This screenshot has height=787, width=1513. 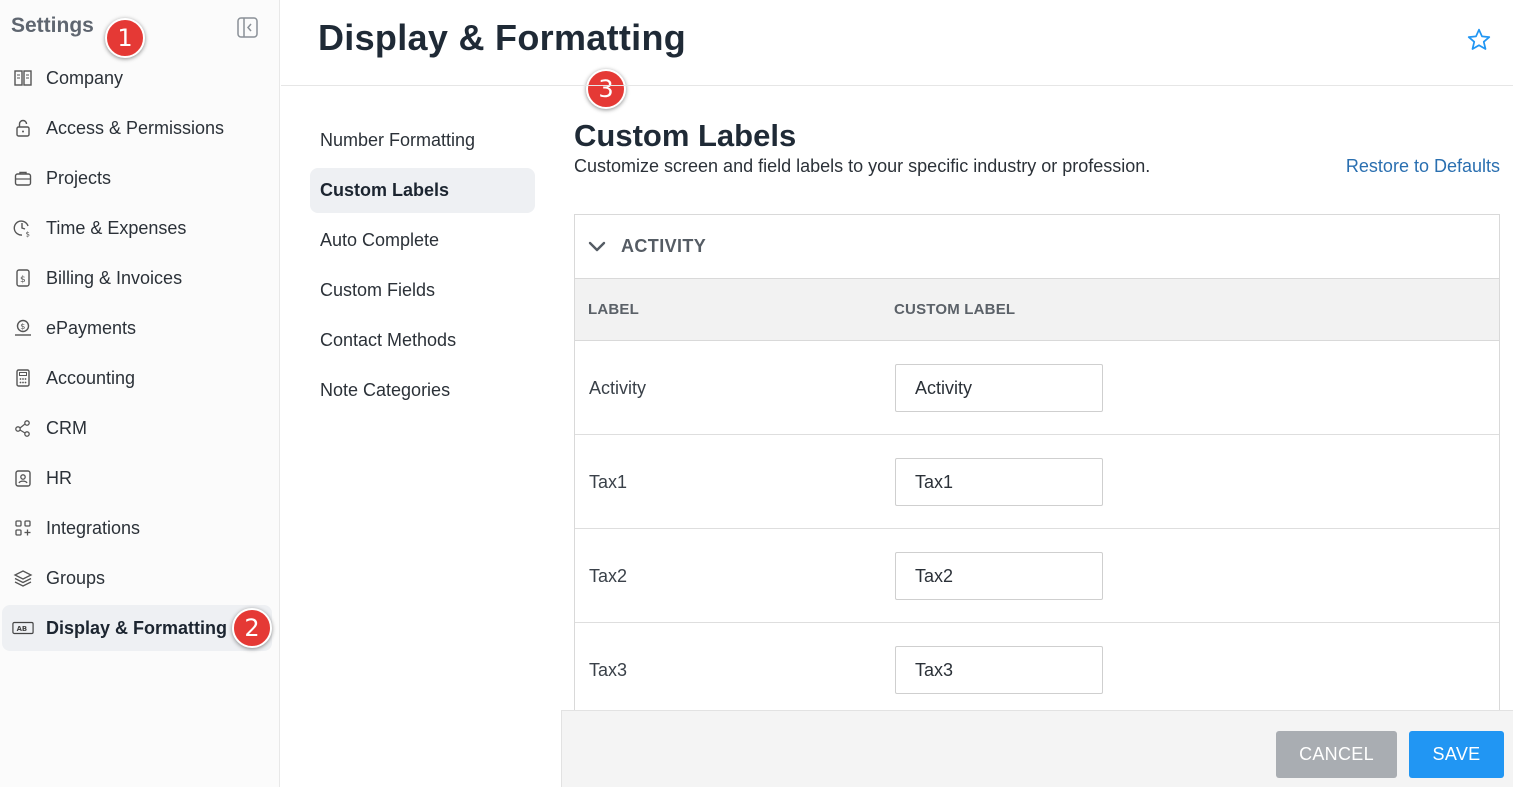 I want to click on table-row: Tax1, so click(x=1037, y=482).